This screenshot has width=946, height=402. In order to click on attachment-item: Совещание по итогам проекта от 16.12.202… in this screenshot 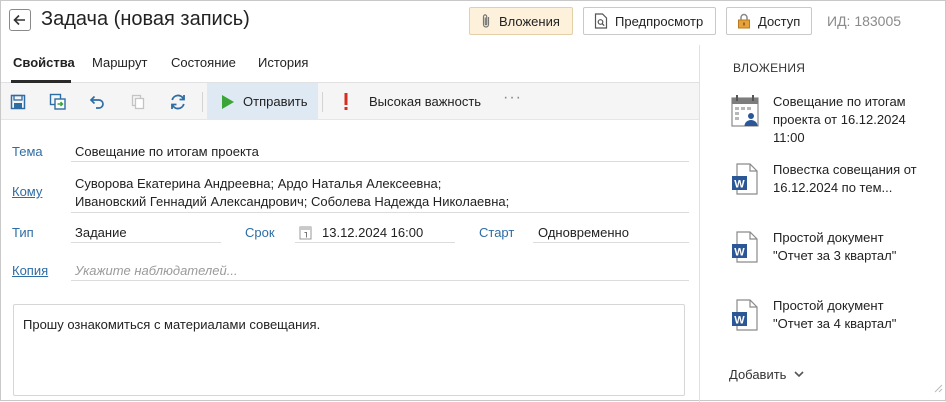, I will do `click(831, 120)`.